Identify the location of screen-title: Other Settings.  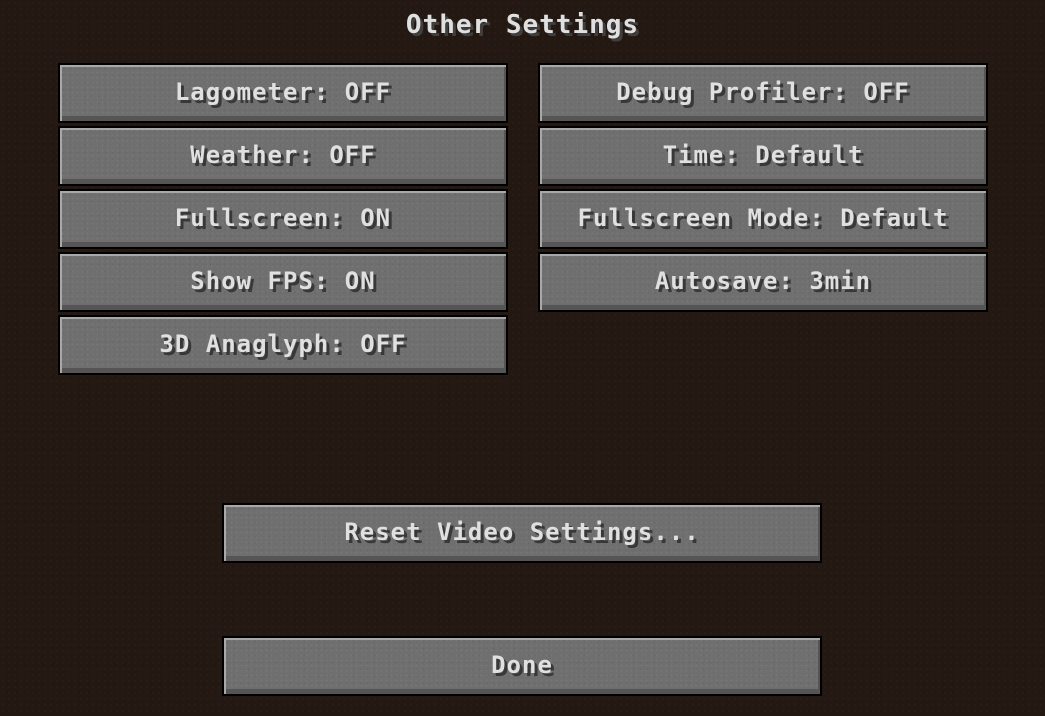
(522, 25).